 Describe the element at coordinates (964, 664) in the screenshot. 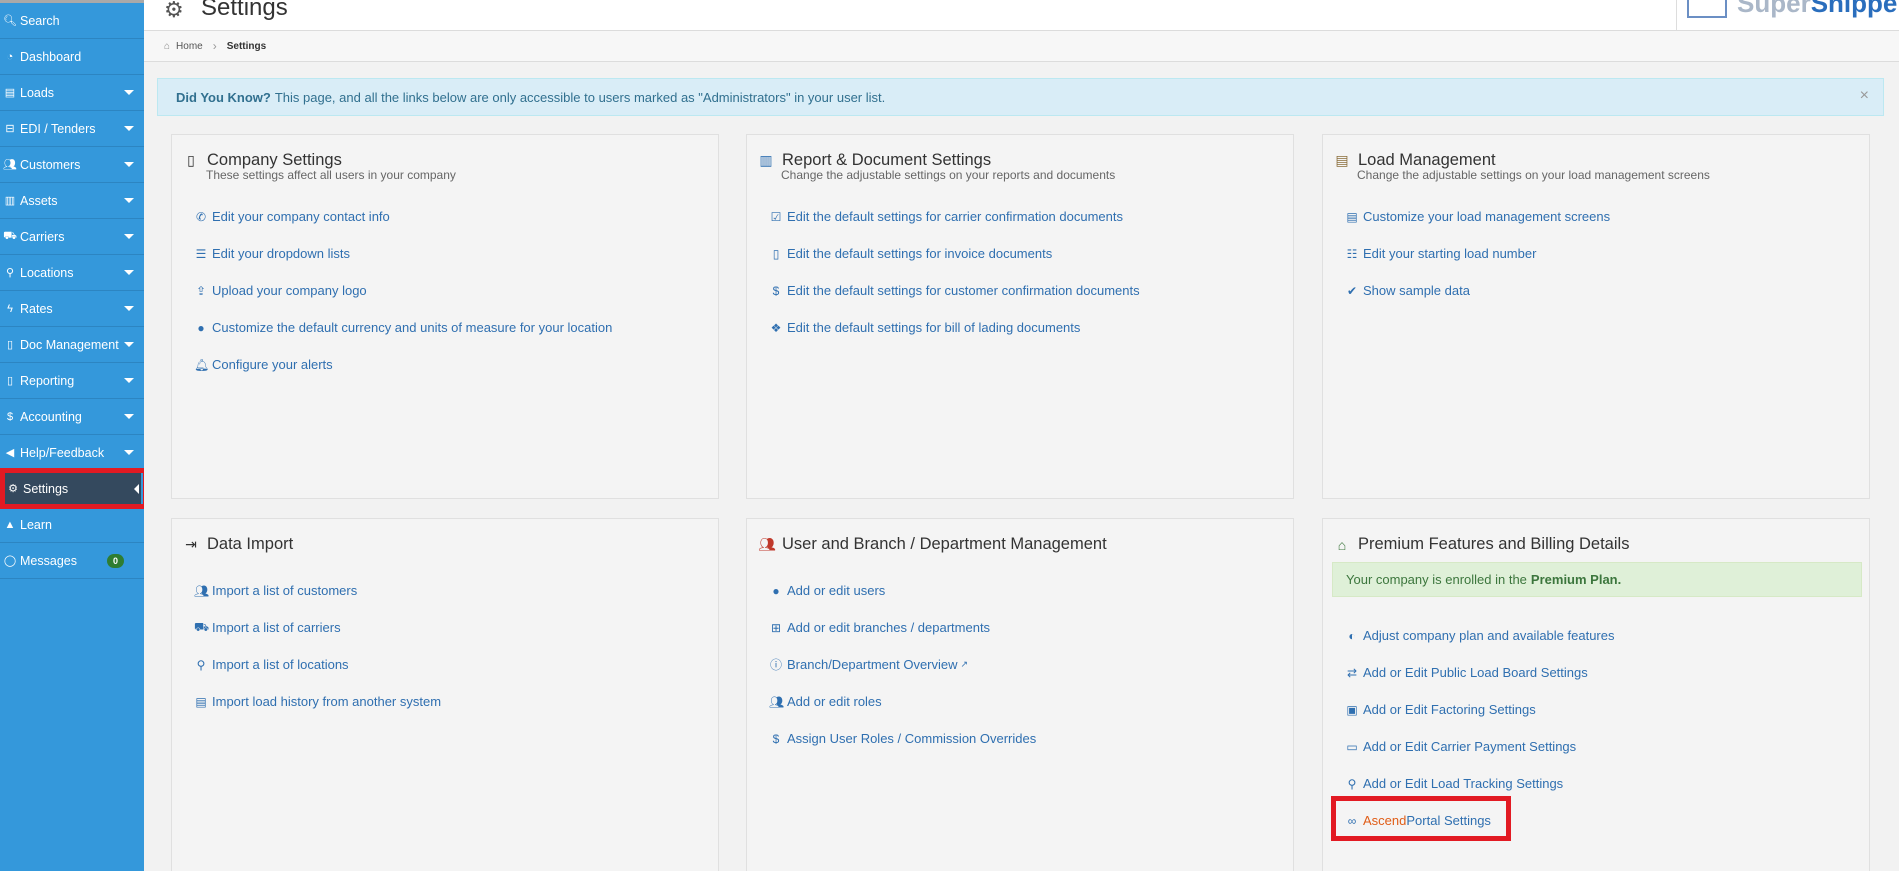

I see `external-link-icon: ↗` at that location.